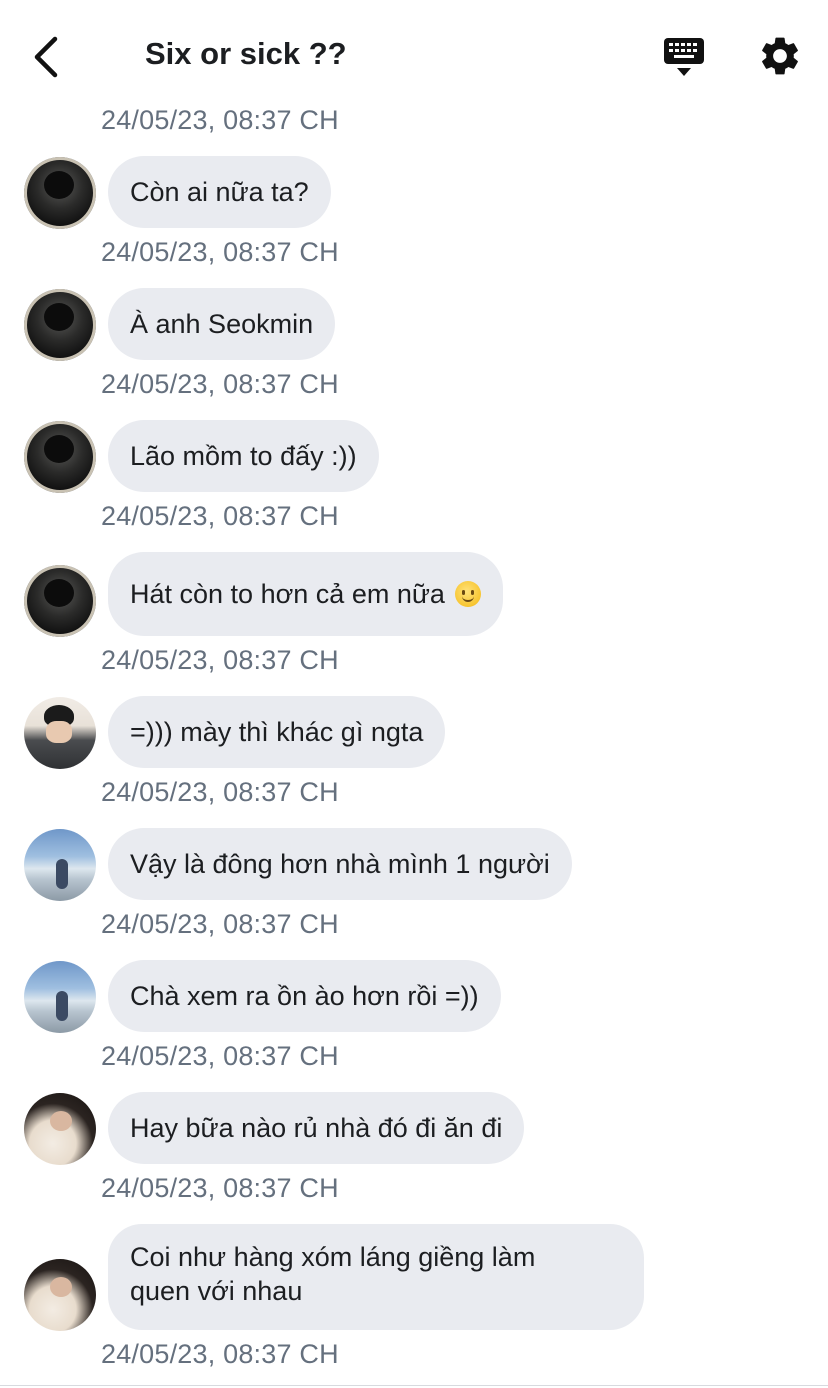  I want to click on settings-button, so click(780, 56).